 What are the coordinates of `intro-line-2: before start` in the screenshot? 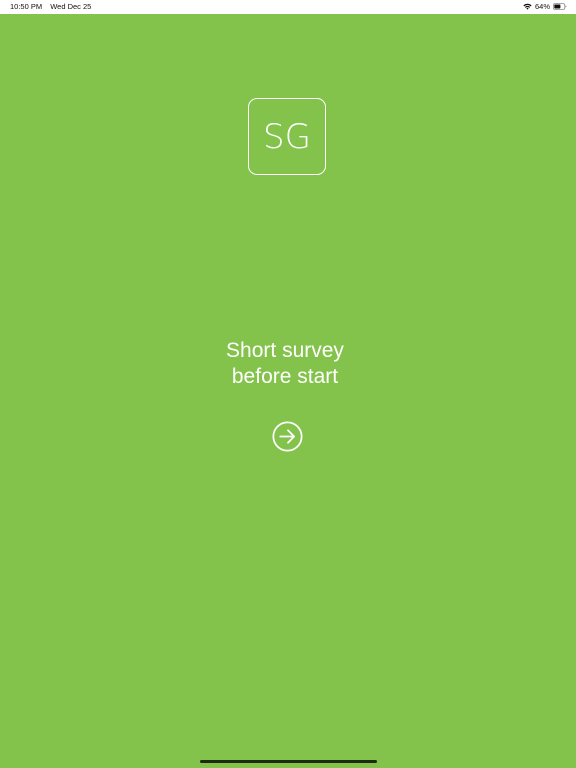 It's located at (285, 376).